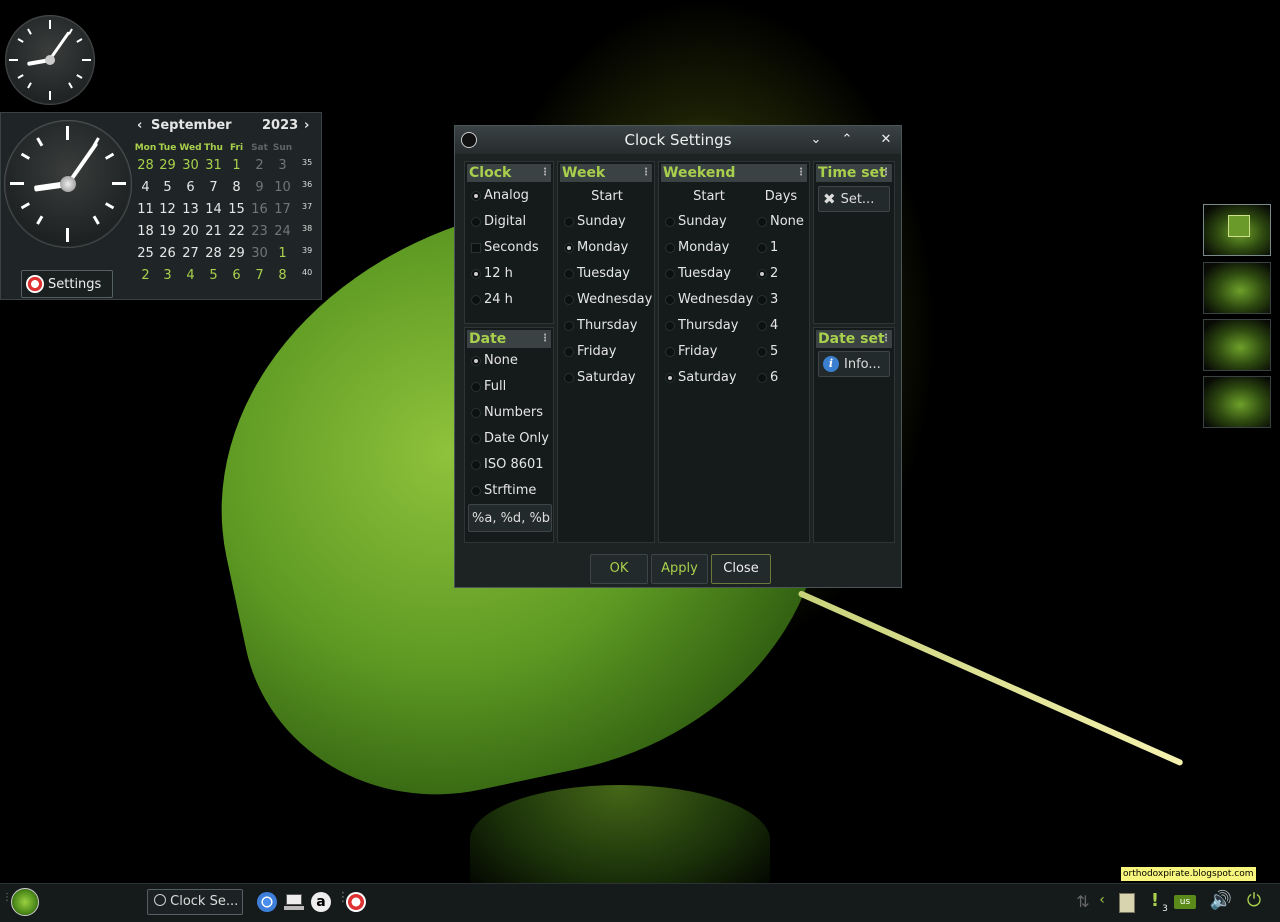 Image resolution: width=1280 pixels, height=922 pixels. Describe the element at coordinates (1102, 900) in the screenshot. I see `chevron-left-icon: ‹` at that location.